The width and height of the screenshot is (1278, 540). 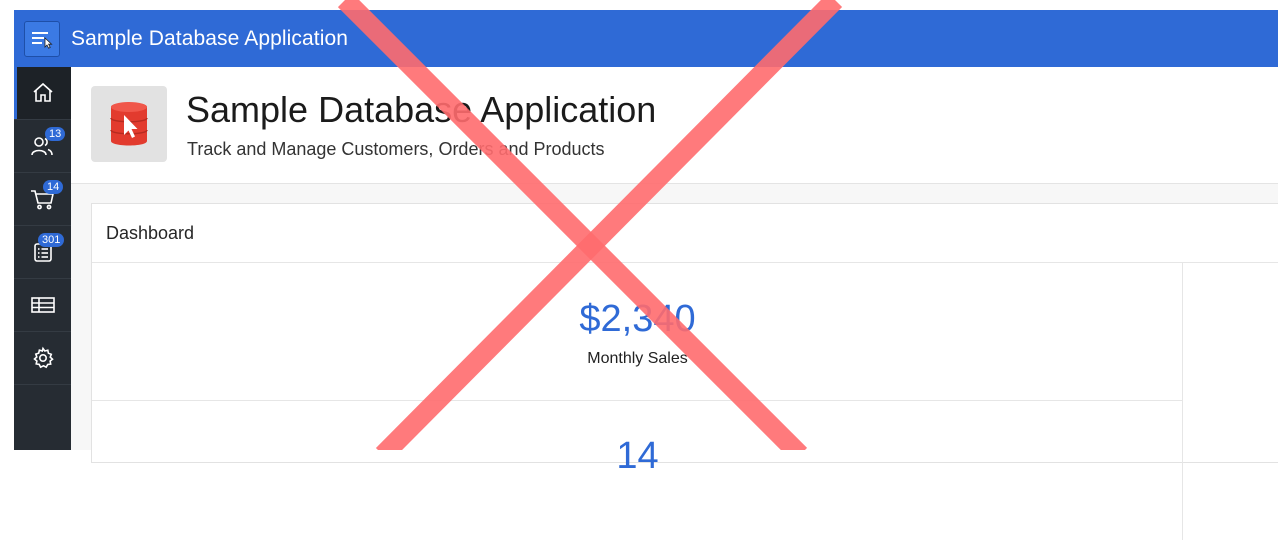 I want to click on gear-icon, so click(x=43, y=357).